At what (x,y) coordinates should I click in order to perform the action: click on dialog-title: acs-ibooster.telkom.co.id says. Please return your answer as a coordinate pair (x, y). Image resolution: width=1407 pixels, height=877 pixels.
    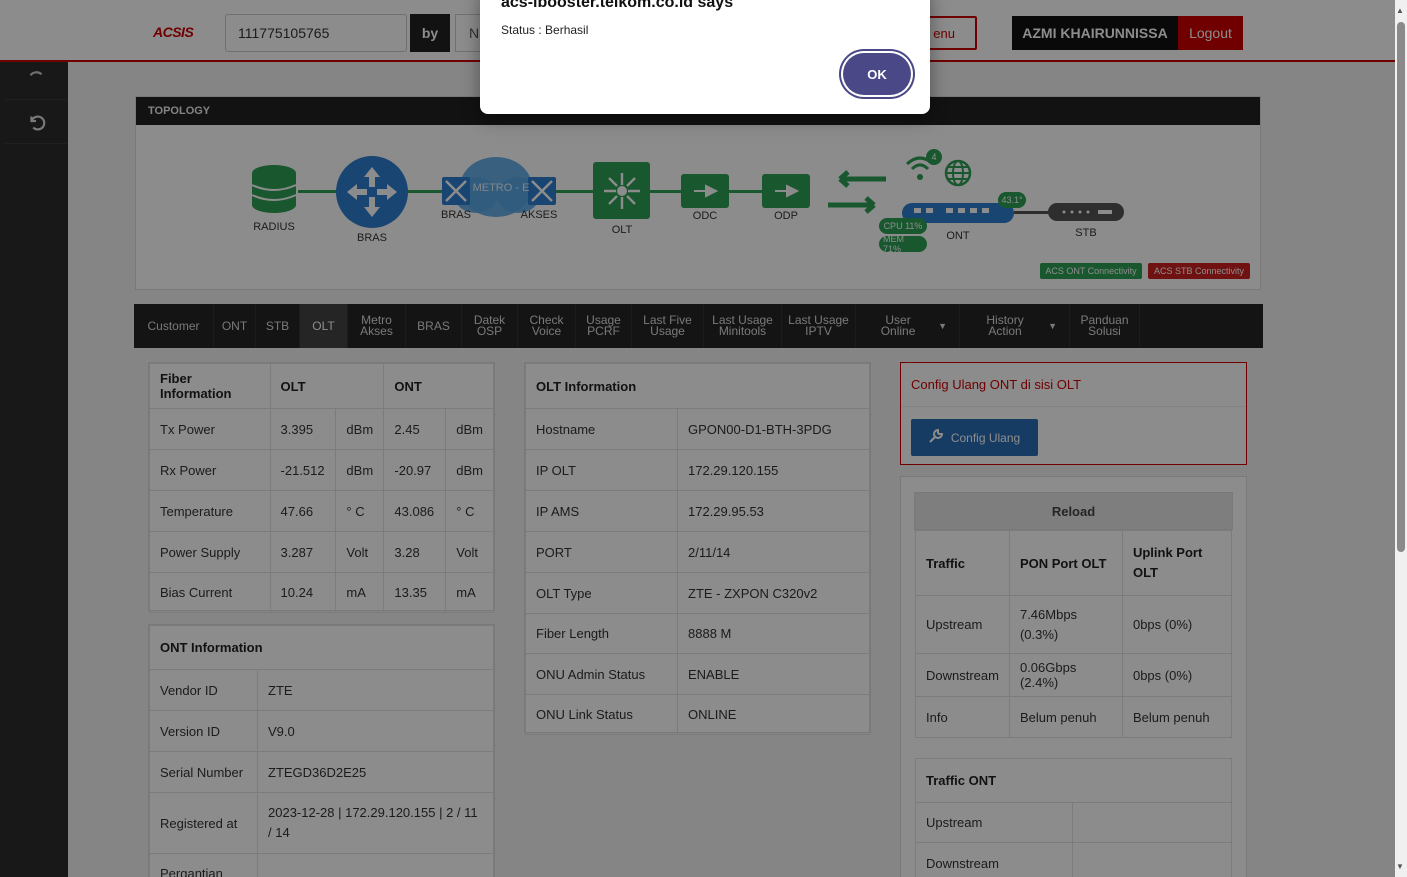
    Looking at the image, I should click on (617, 5).